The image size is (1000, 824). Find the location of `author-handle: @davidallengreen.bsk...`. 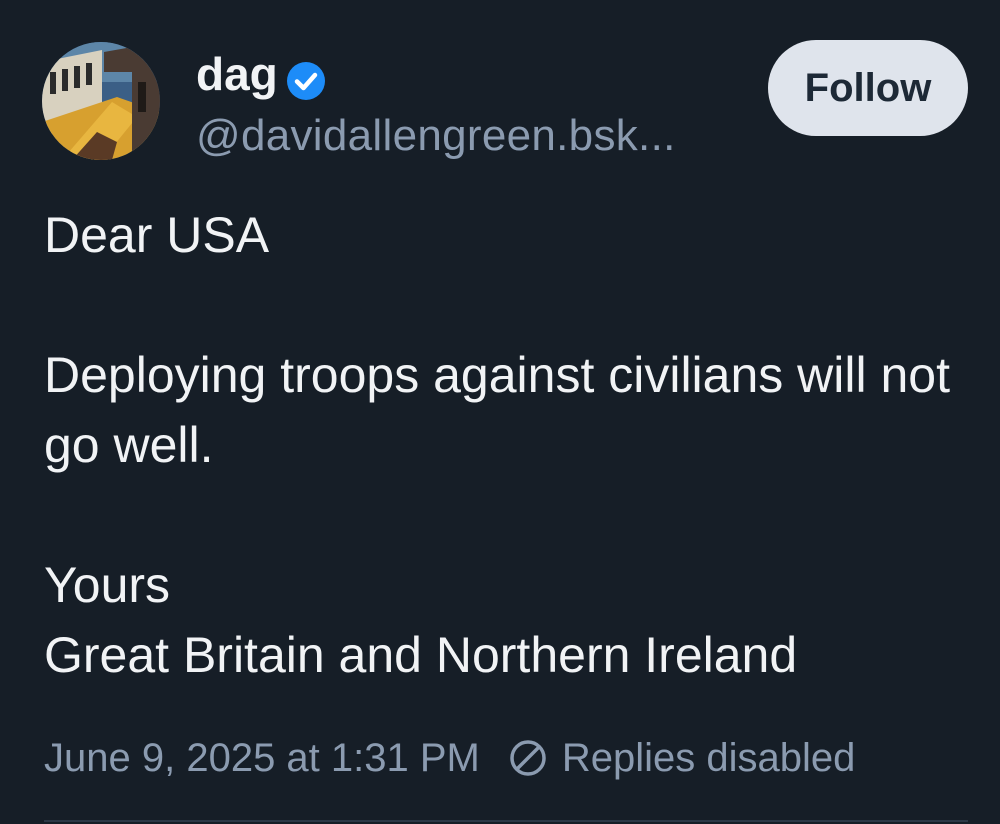

author-handle: @davidallengreen.bsk... is located at coordinates (436, 136).